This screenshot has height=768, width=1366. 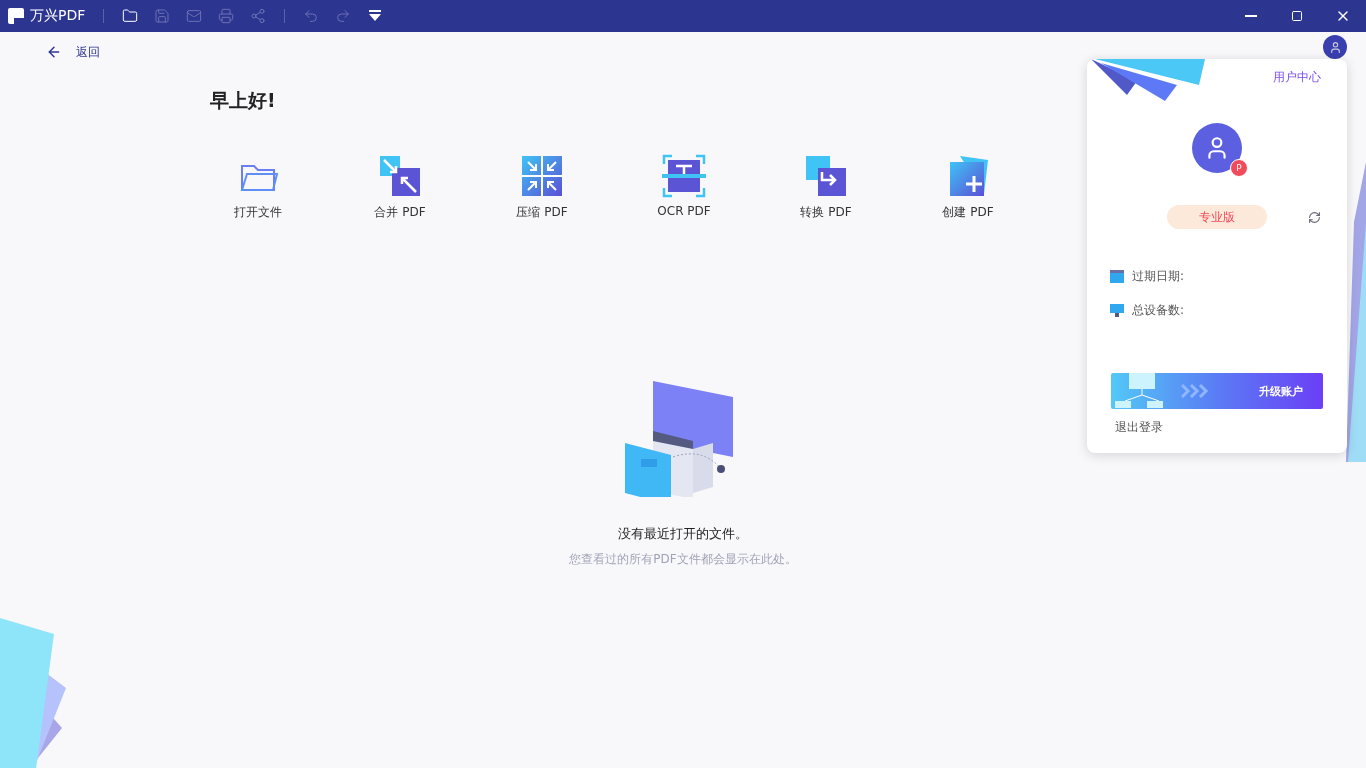 I want to click on info-label: 过期日期:, so click(x=1158, y=276).